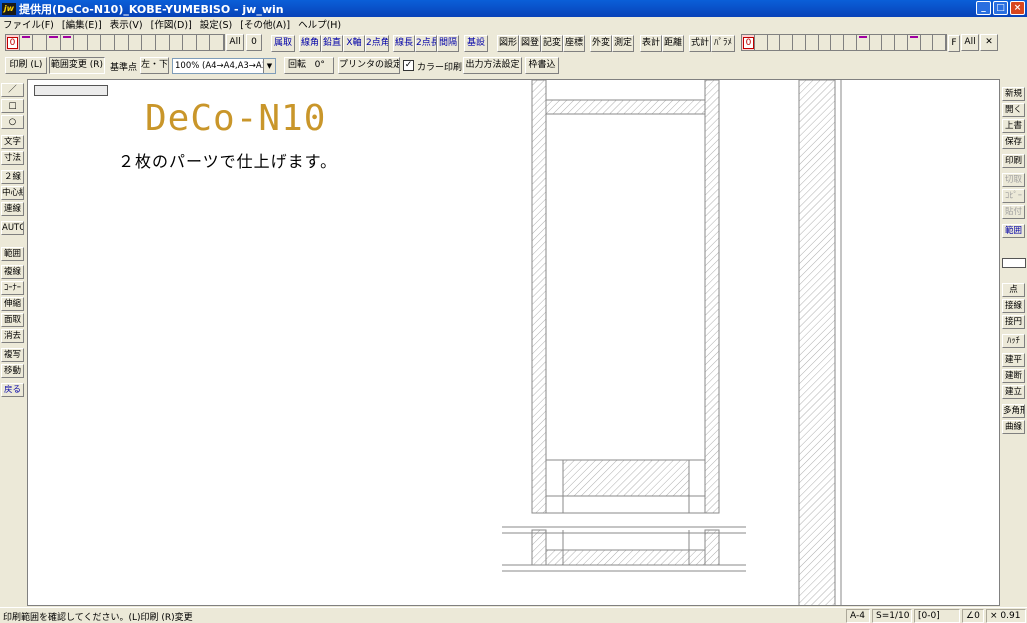  Describe the element at coordinates (983, 8) in the screenshot. I see `minimize-button: _` at that location.